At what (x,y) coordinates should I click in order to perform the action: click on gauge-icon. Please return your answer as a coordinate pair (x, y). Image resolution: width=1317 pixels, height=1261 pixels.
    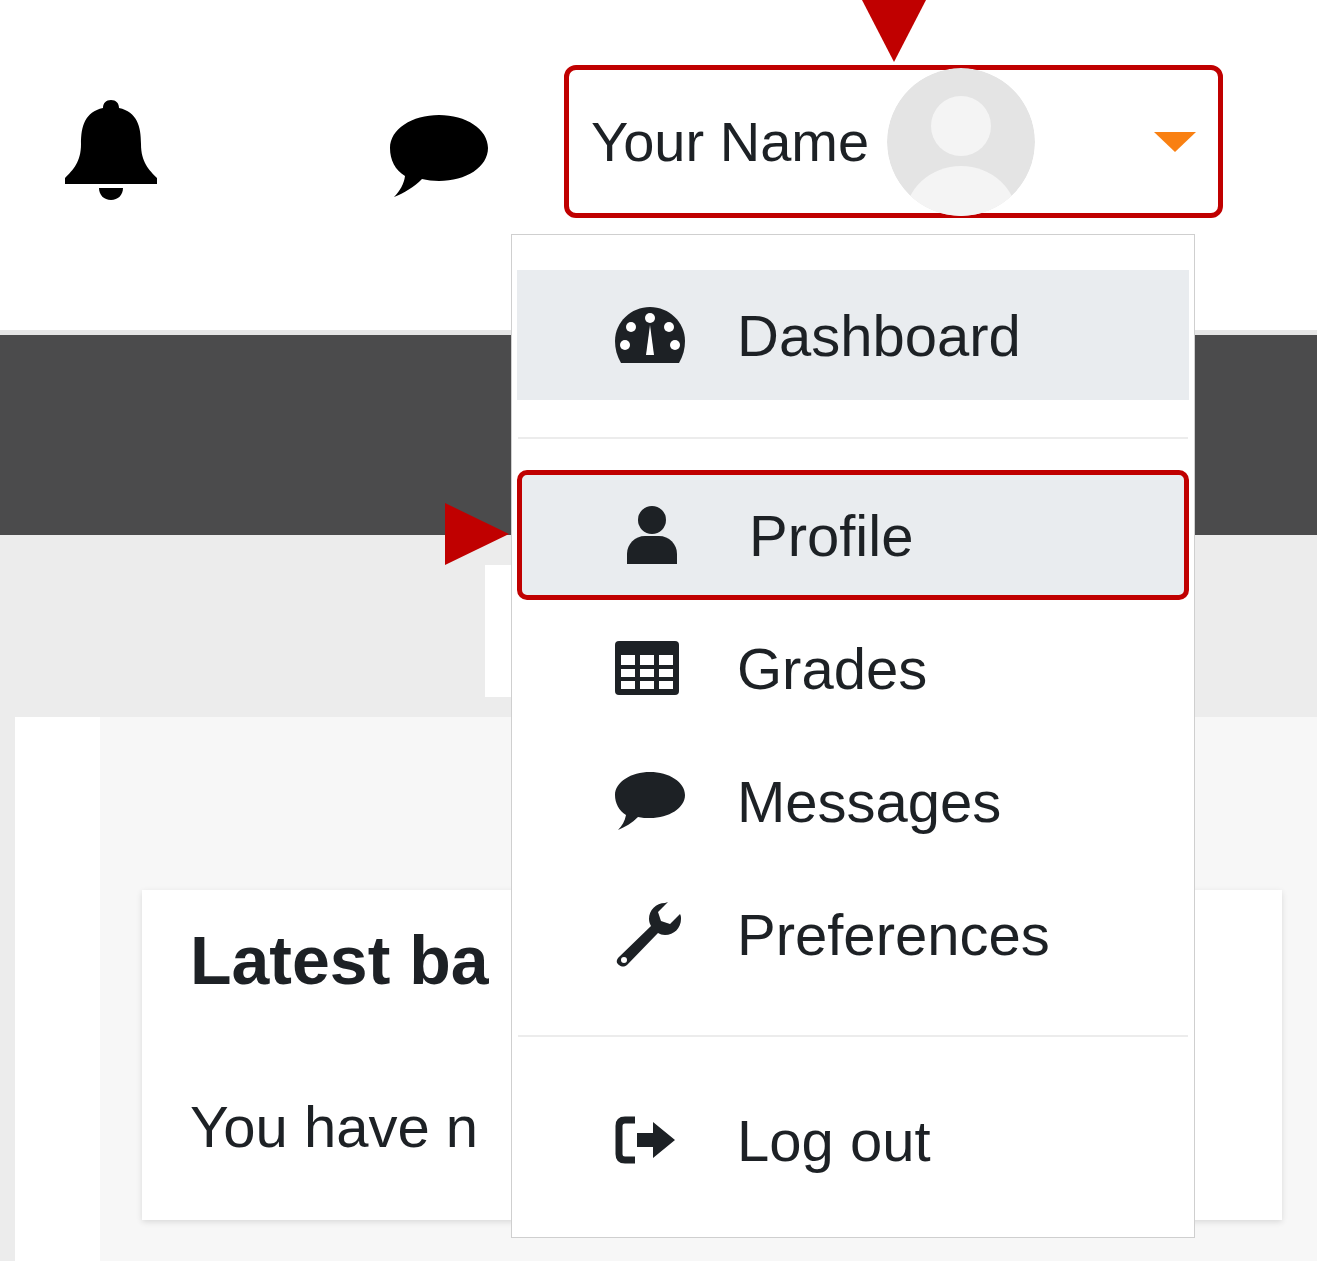
    Looking at the image, I should click on (650, 335).